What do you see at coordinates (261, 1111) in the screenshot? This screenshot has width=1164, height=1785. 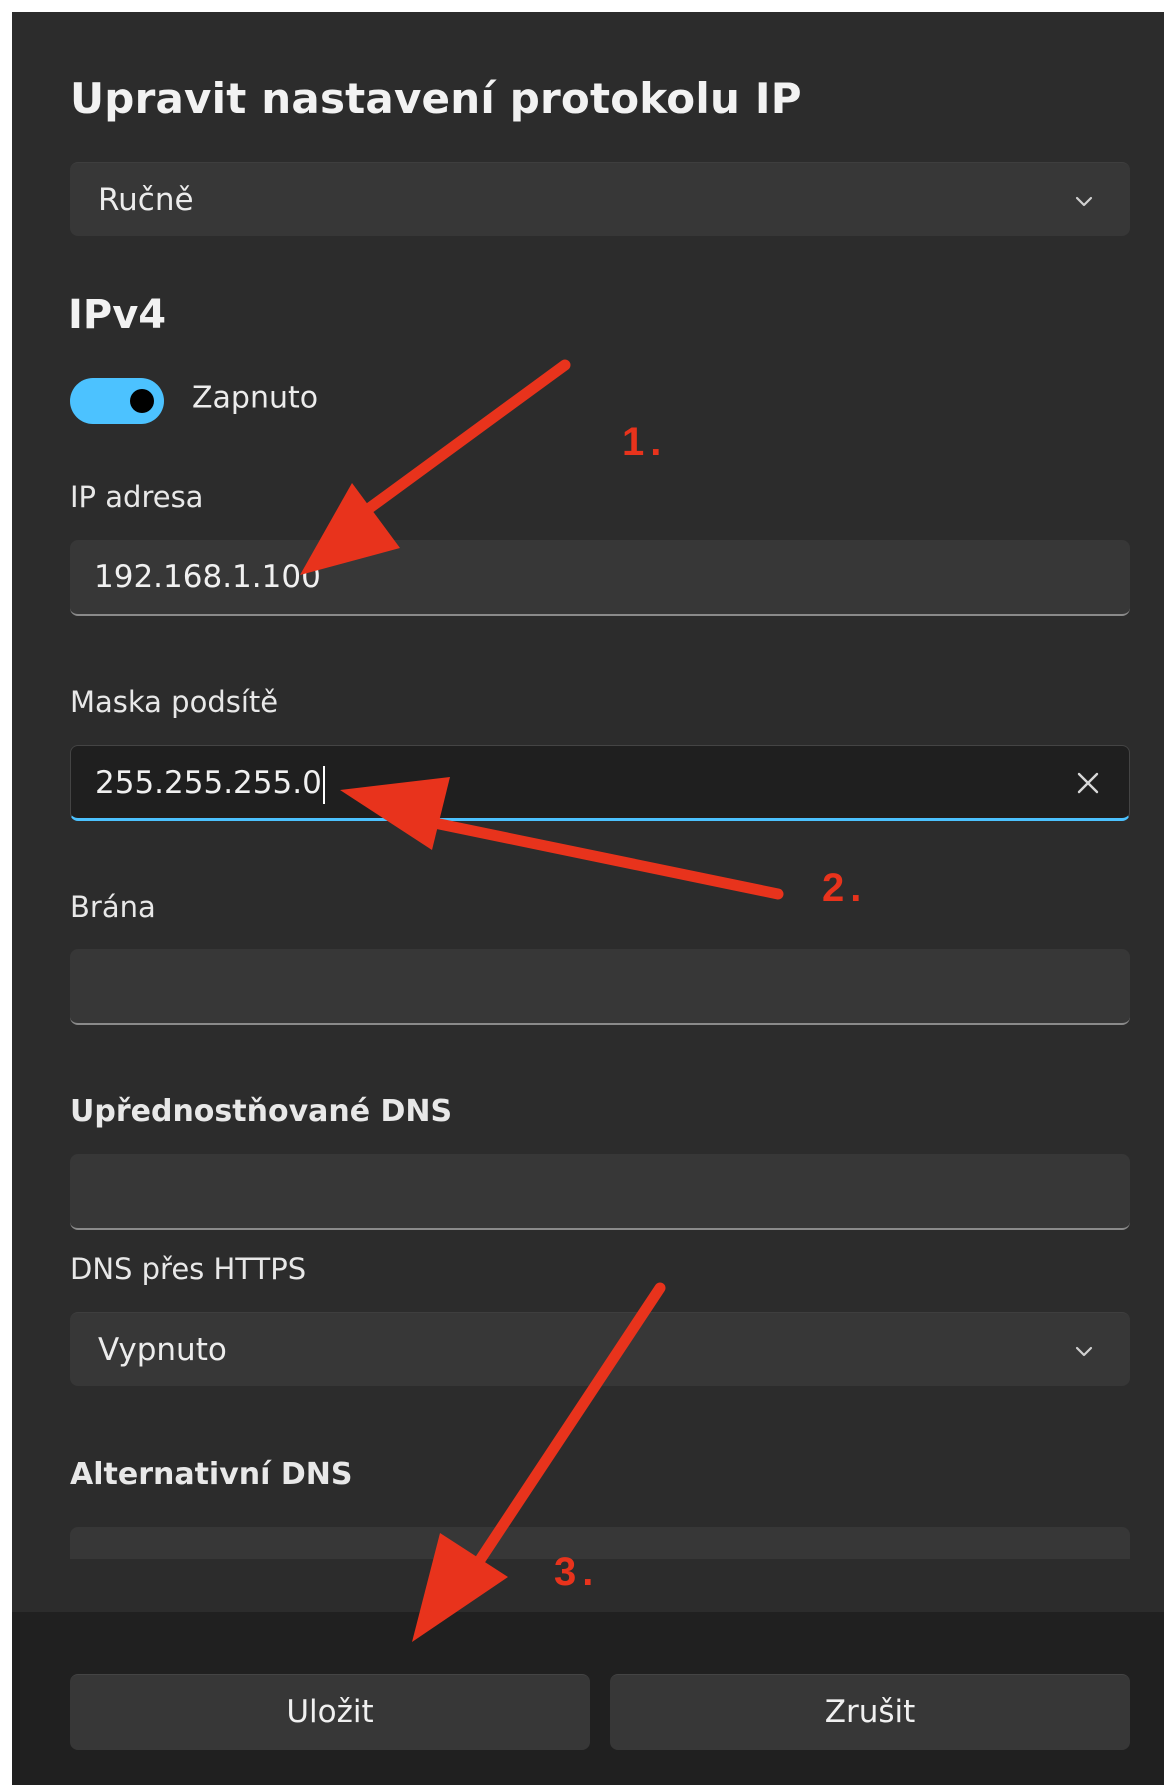 I see `preferred-dns-label: Upřednostňované DNS` at bounding box center [261, 1111].